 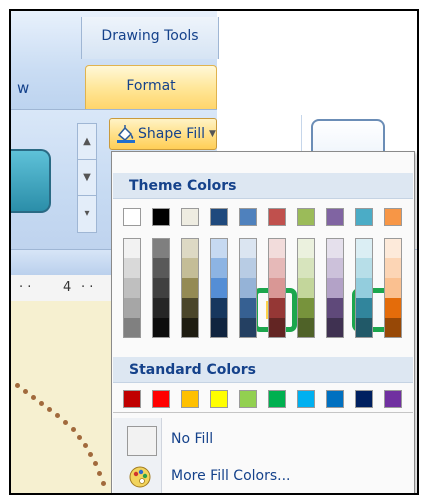 I want to click on no-fill-item: No Fill, so click(x=263, y=441).